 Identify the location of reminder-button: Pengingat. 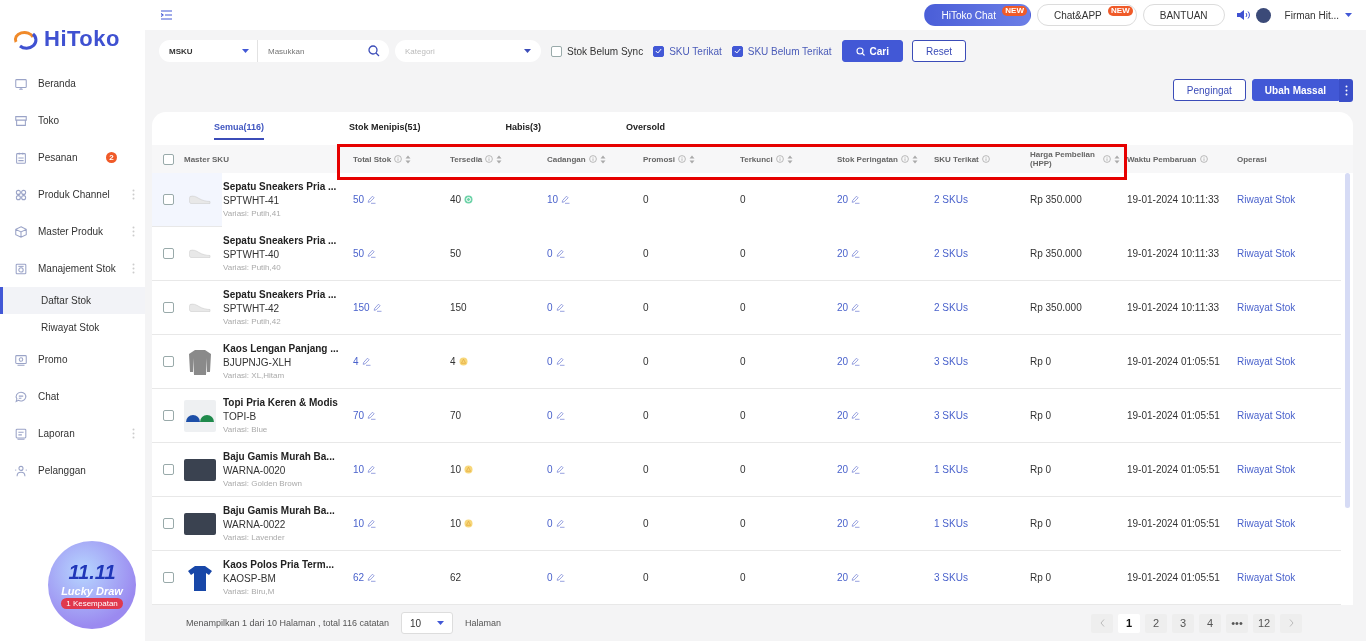
(1209, 90).